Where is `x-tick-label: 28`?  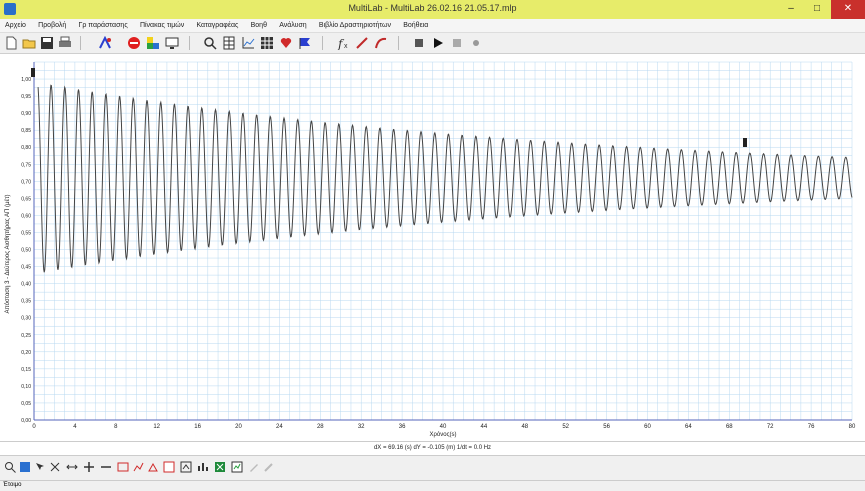
x-tick-label: 28 is located at coordinates (320, 427).